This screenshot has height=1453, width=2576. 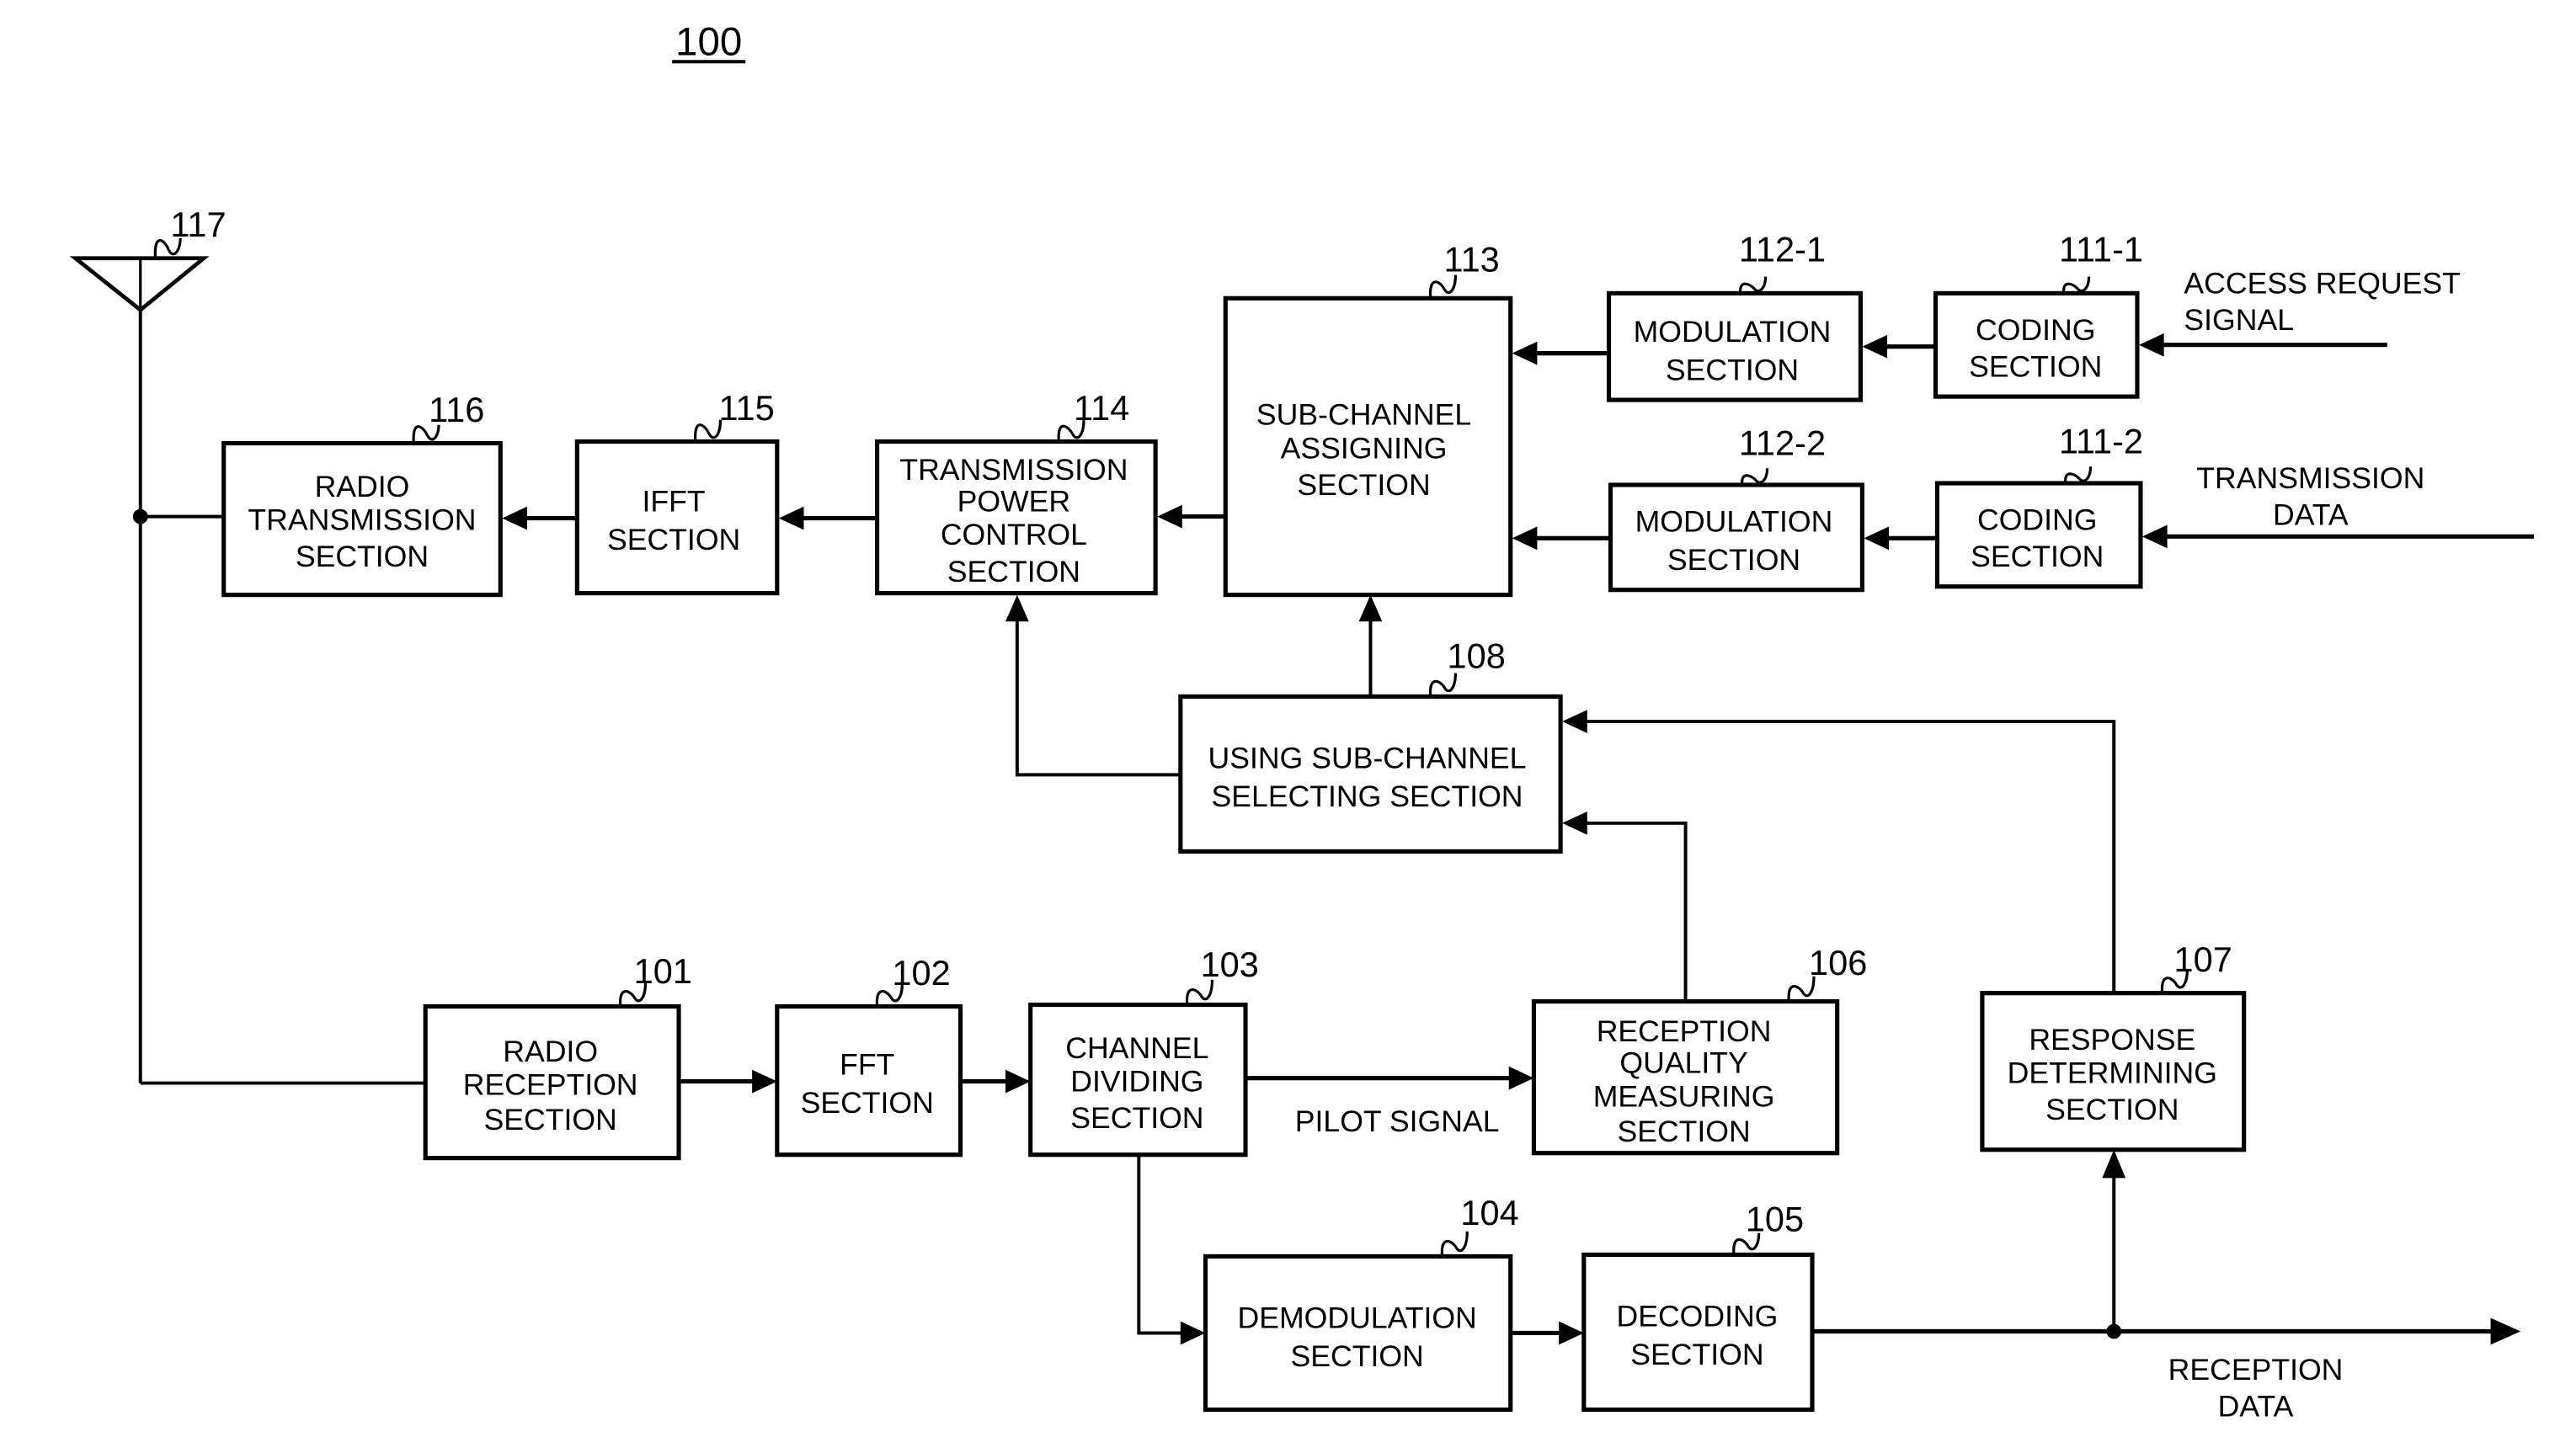 I want to click on ref-label-111-1: 111-1, so click(x=2101, y=249).